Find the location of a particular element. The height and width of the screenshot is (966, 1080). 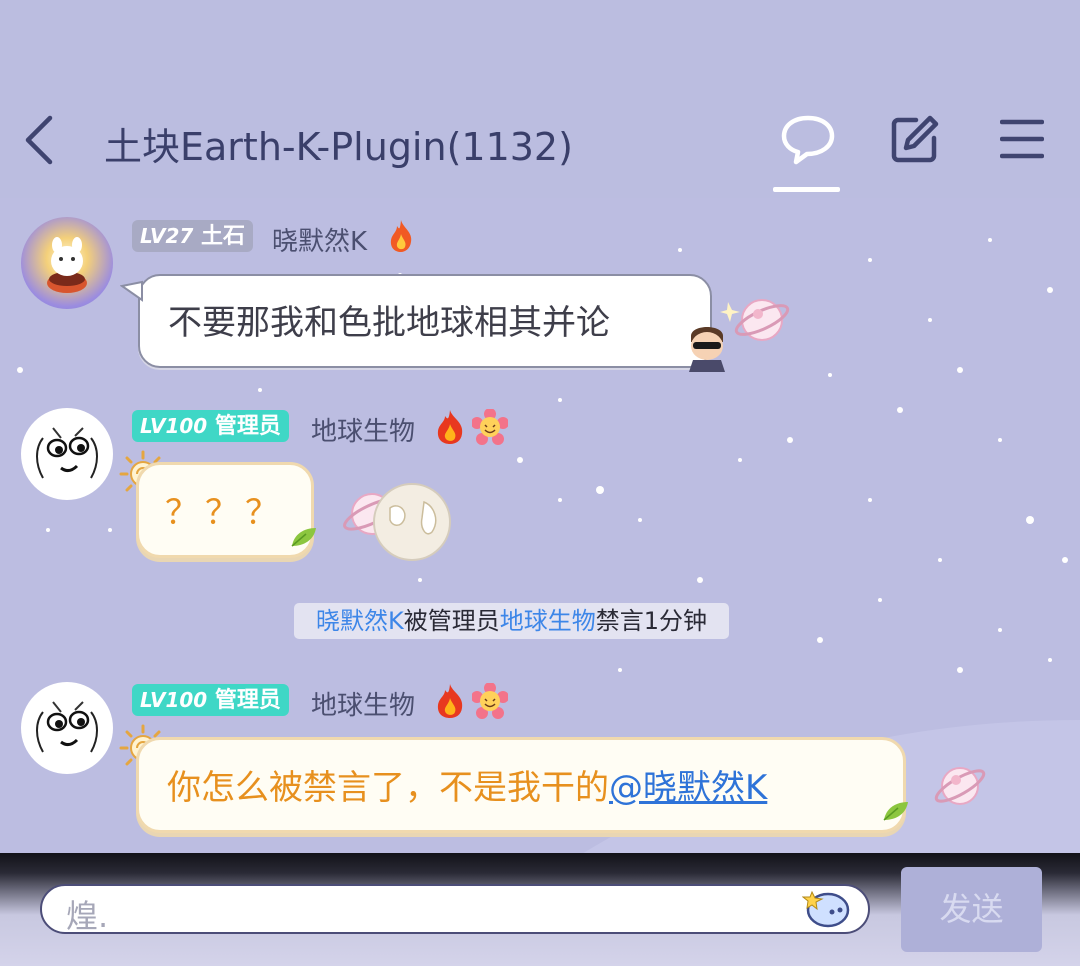

sender-name: 晓默然K is located at coordinates (319, 239).